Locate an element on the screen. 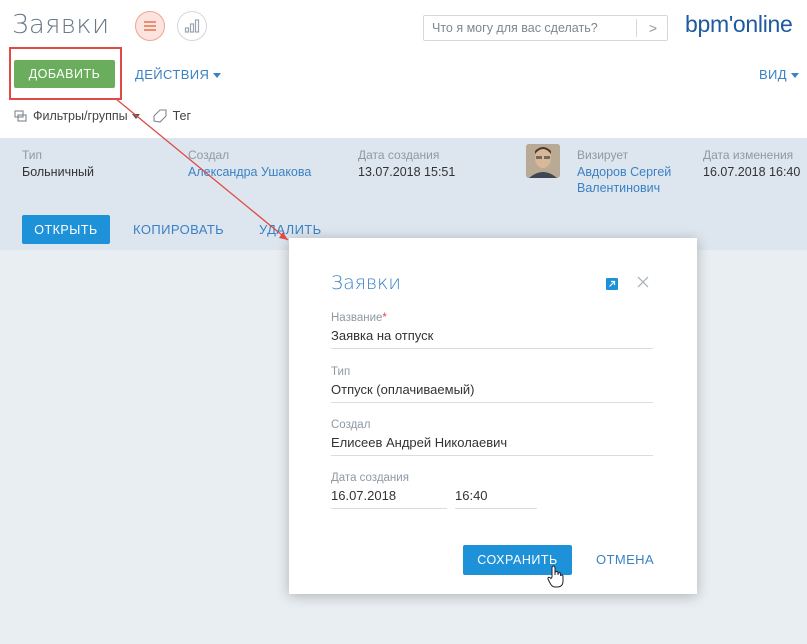 This screenshot has height=644, width=807. chart-view-button is located at coordinates (192, 26).